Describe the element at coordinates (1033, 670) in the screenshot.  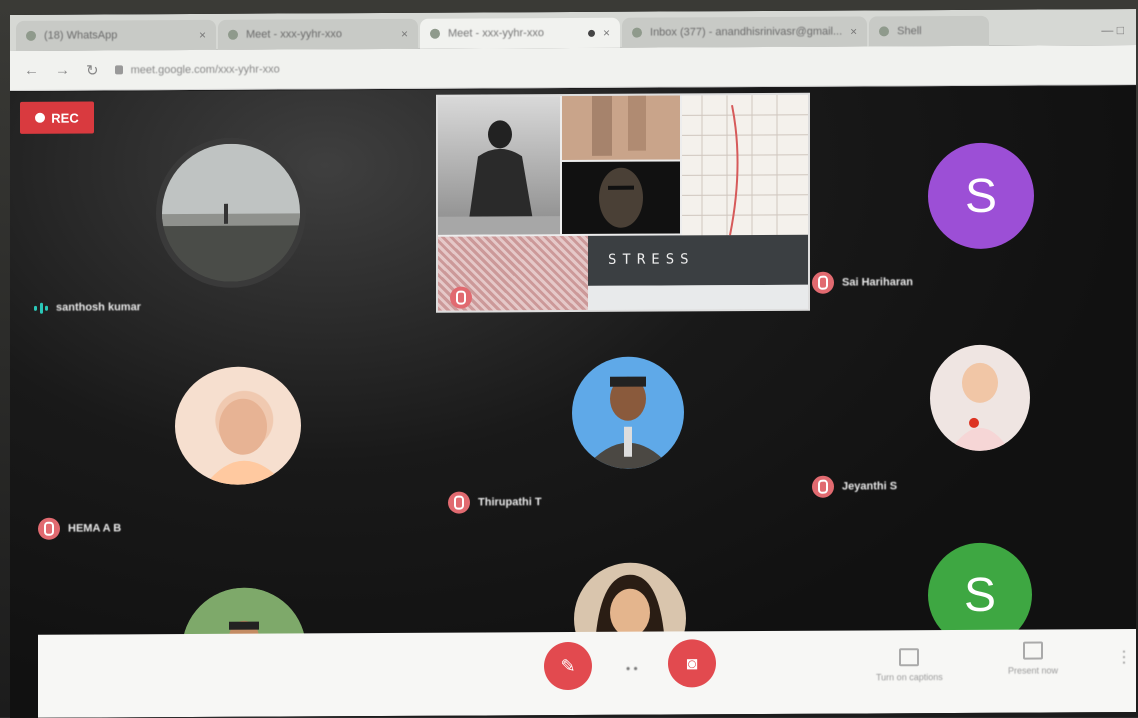
I see `present-label: Present now` at that location.